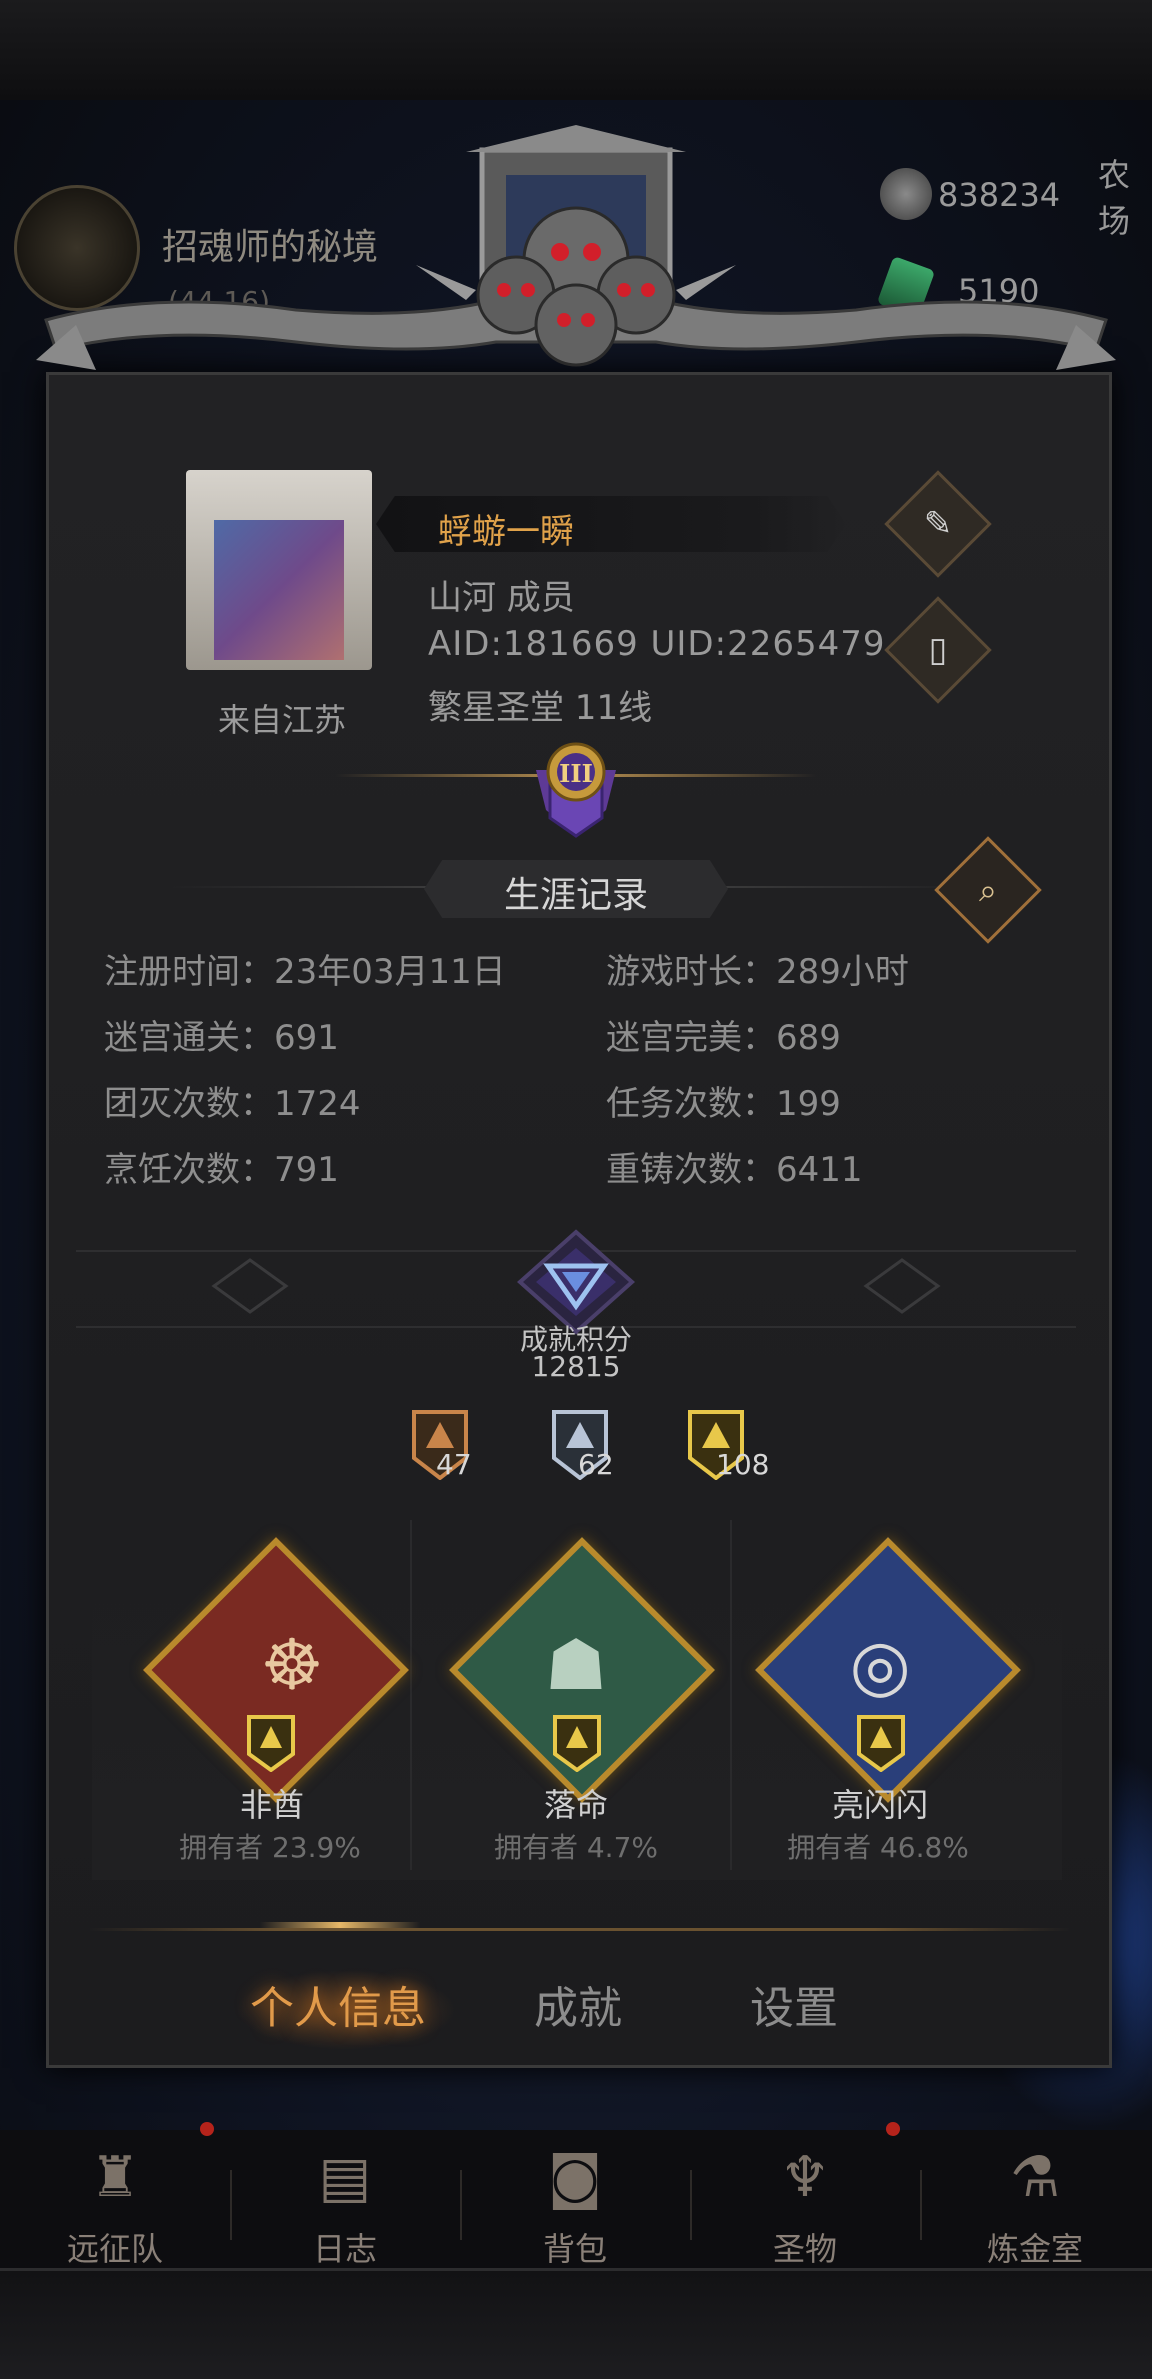 The width and height of the screenshot is (1152, 2379). I want to click on nav-relics: ♆ 圣物, so click(805, 2203).